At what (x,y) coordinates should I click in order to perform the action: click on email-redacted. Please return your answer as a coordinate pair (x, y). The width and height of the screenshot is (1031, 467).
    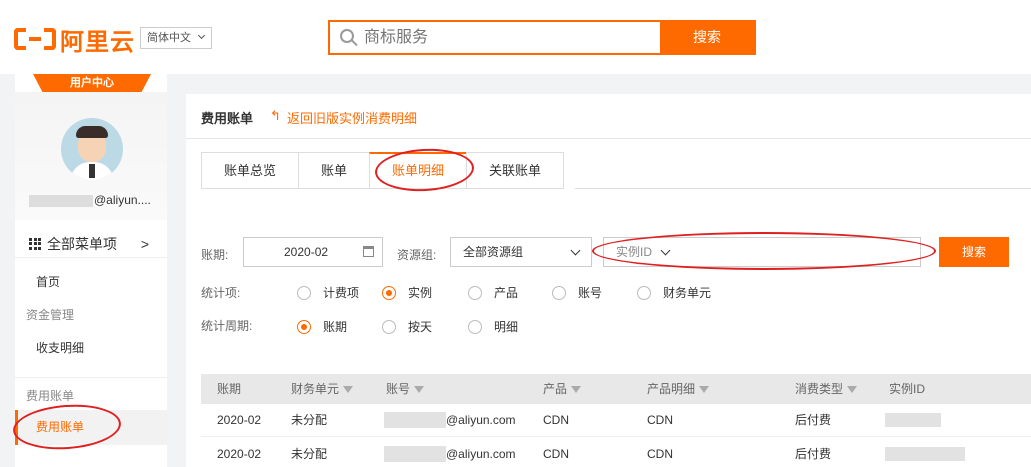
    Looking at the image, I should click on (61, 201).